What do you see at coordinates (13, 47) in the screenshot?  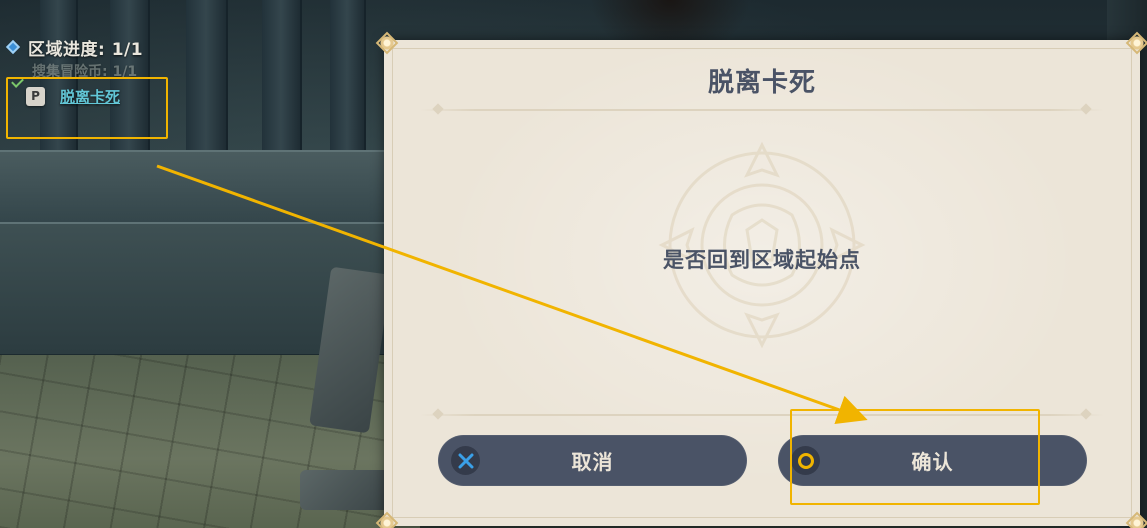 I see `diamond-icon` at bounding box center [13, 47].